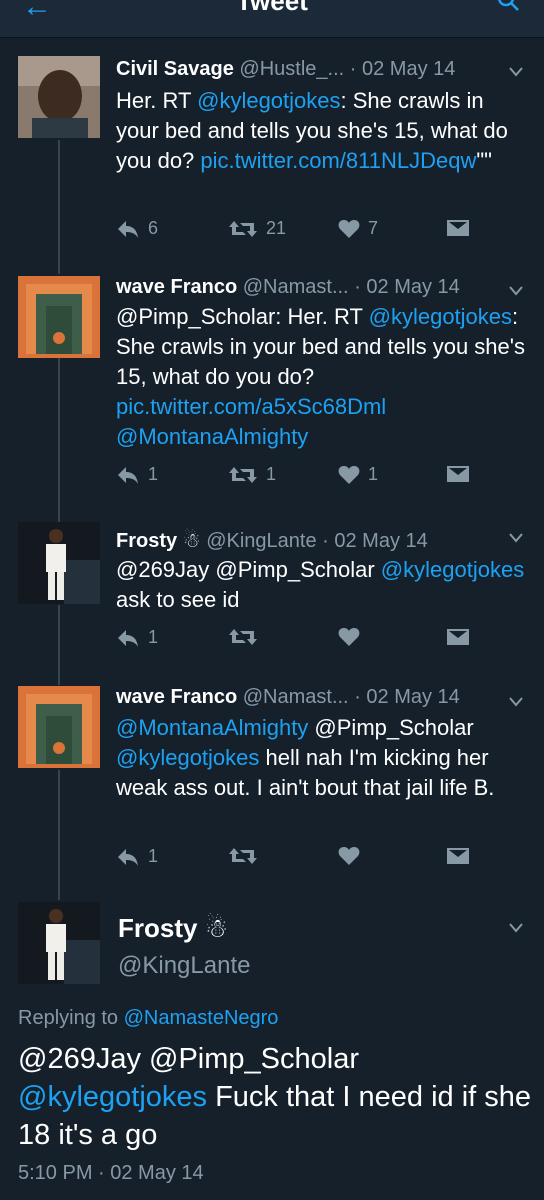 The image size is (544, 1200). I want to click on search-icon, so click(508, 6).